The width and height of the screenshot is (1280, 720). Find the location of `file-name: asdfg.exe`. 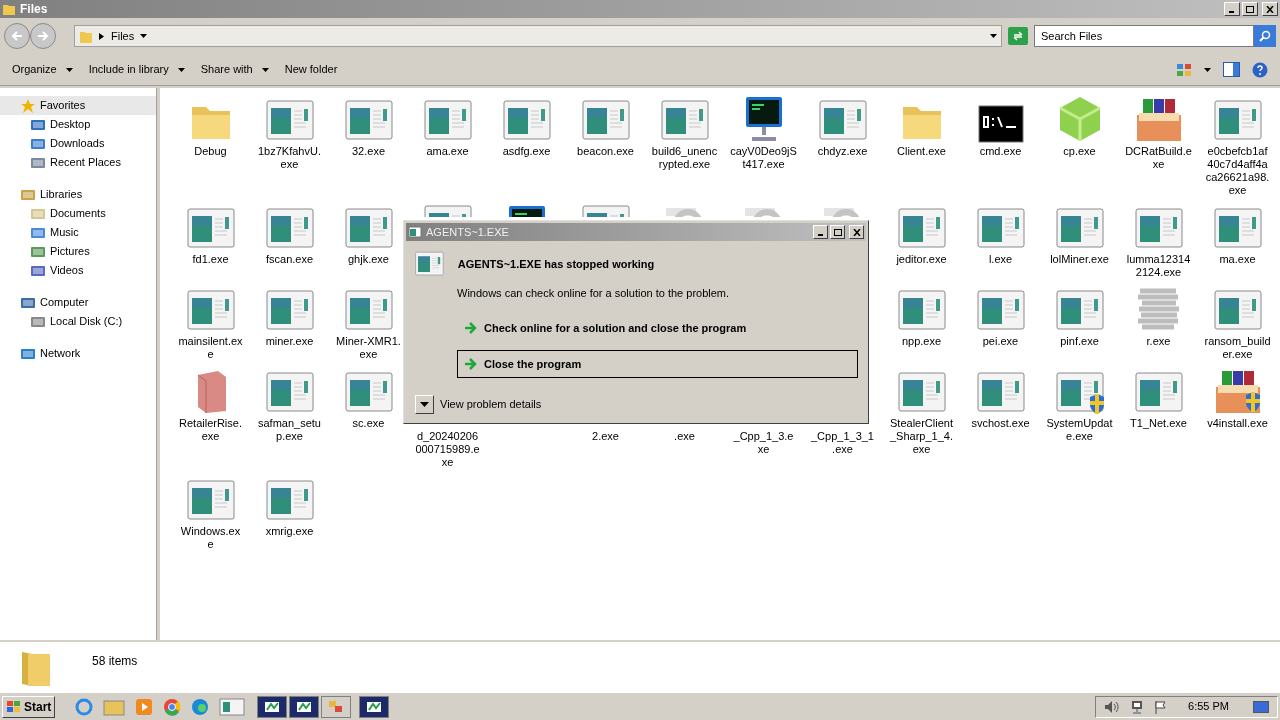

file-name: asdfg.exe is located at coordinates (526, 151).